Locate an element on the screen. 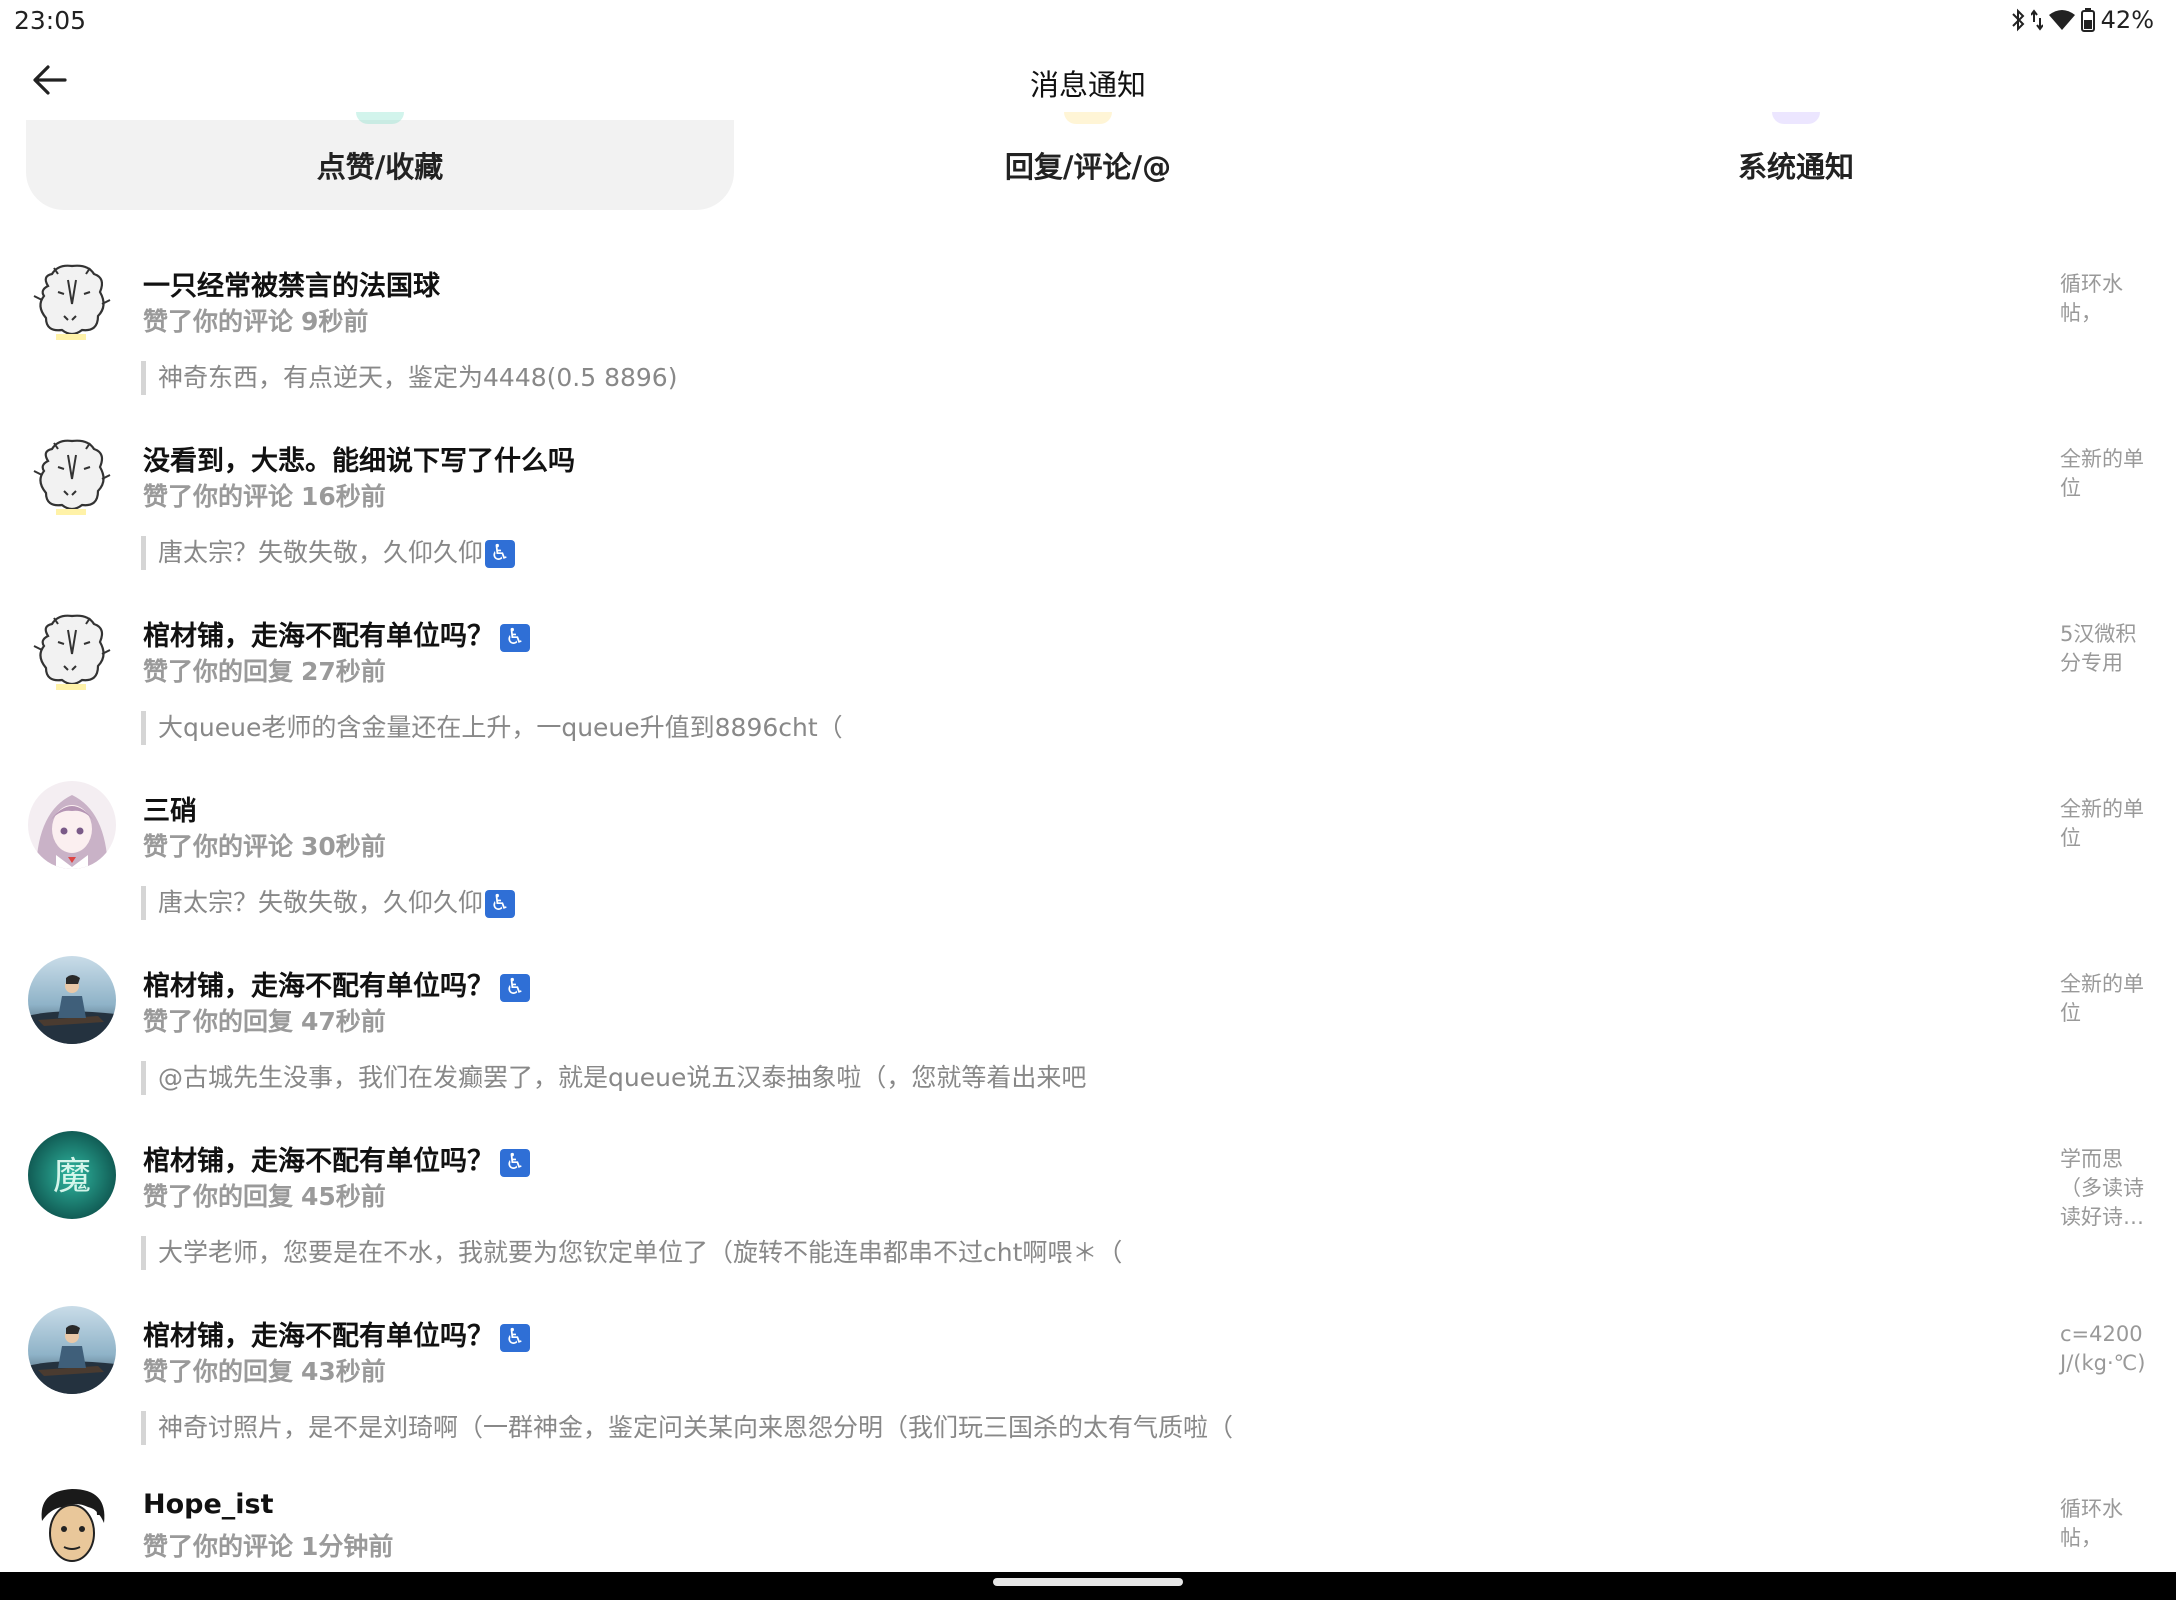 Image resolution: width=2176 pixels, height=1600 pixels. status-bar: 23:05 42% is located at coordinates (1088, 22).